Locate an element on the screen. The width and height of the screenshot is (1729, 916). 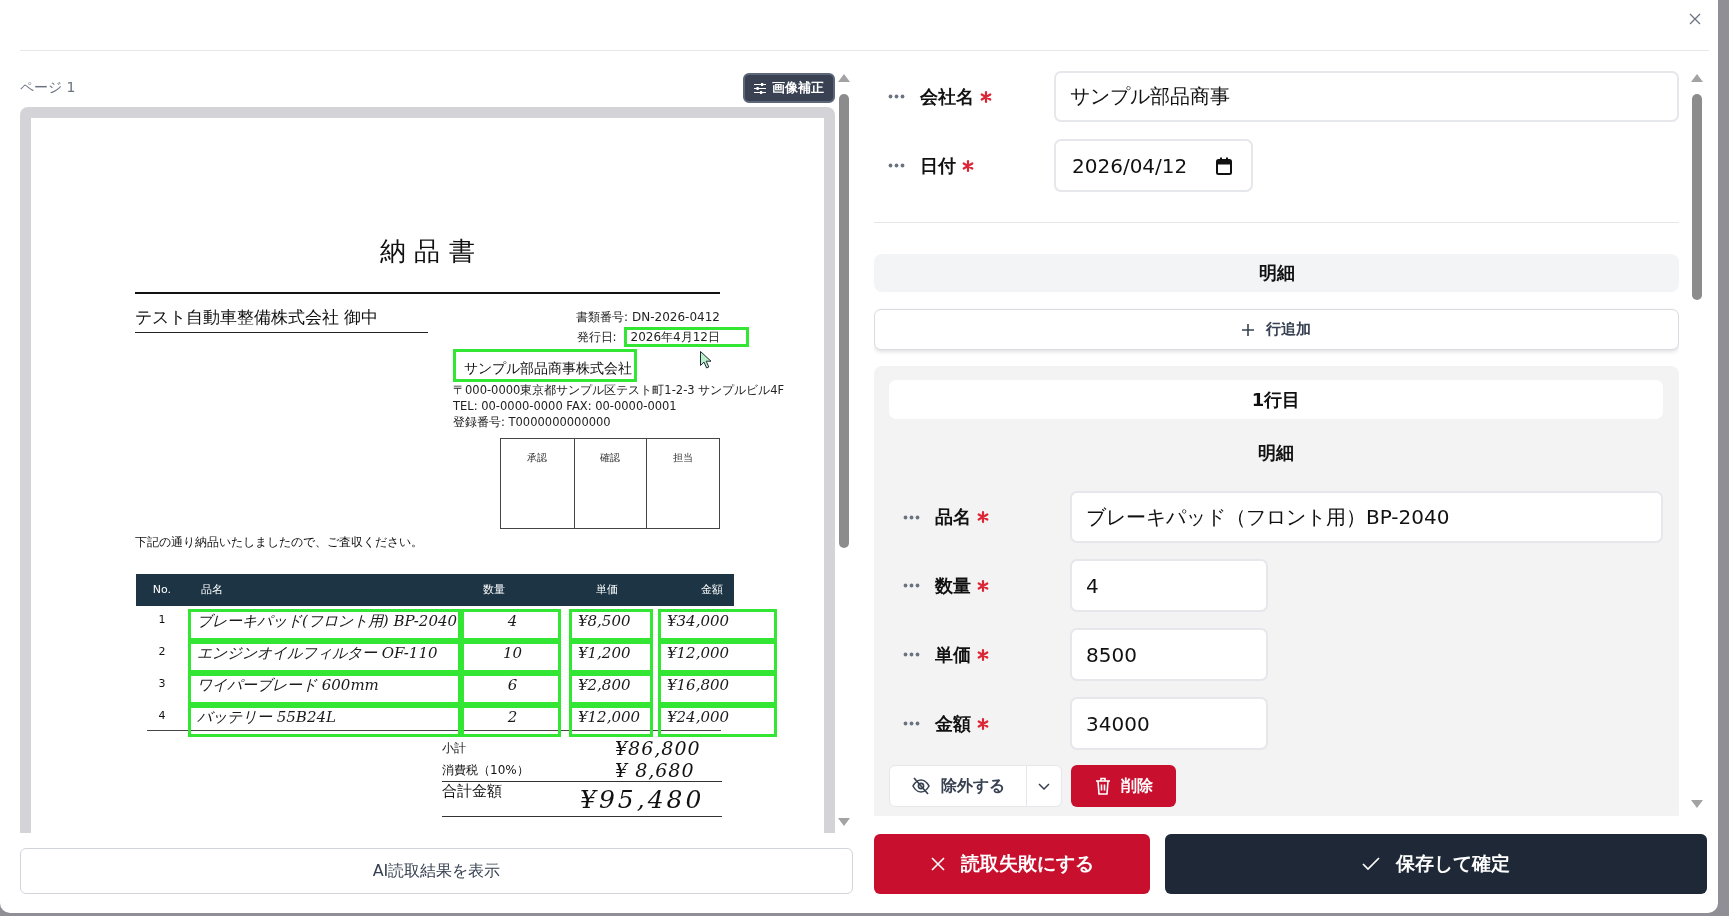
handwritten-entry: バッテリー 55B24L is located at coordinates (324, 721).